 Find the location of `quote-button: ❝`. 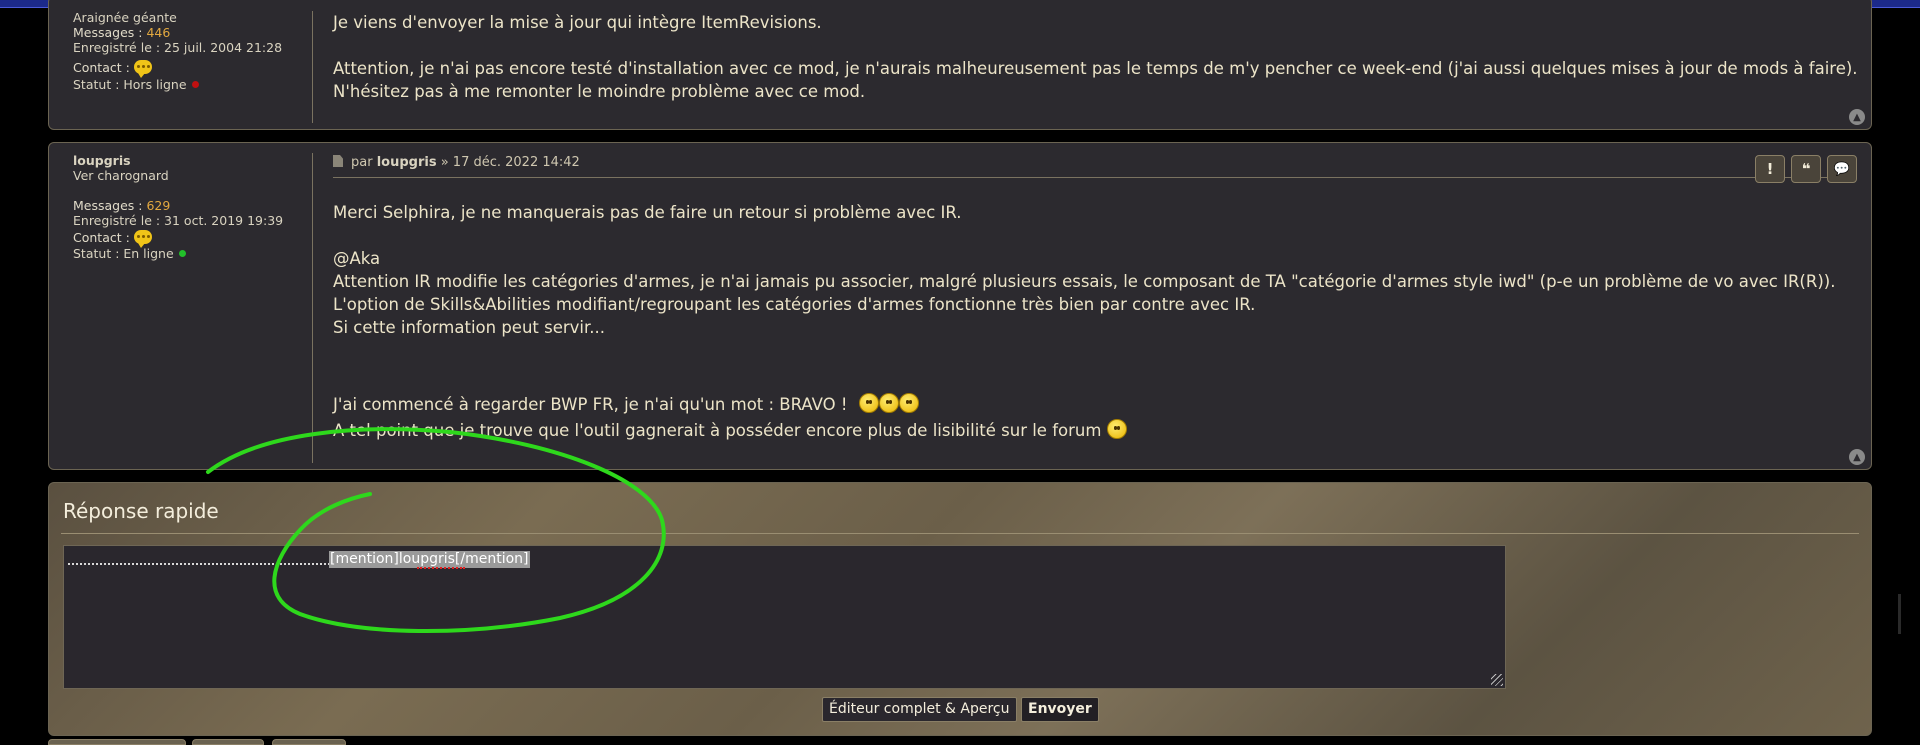

quote-button: ❝ is located at coordinates (1806, 169).